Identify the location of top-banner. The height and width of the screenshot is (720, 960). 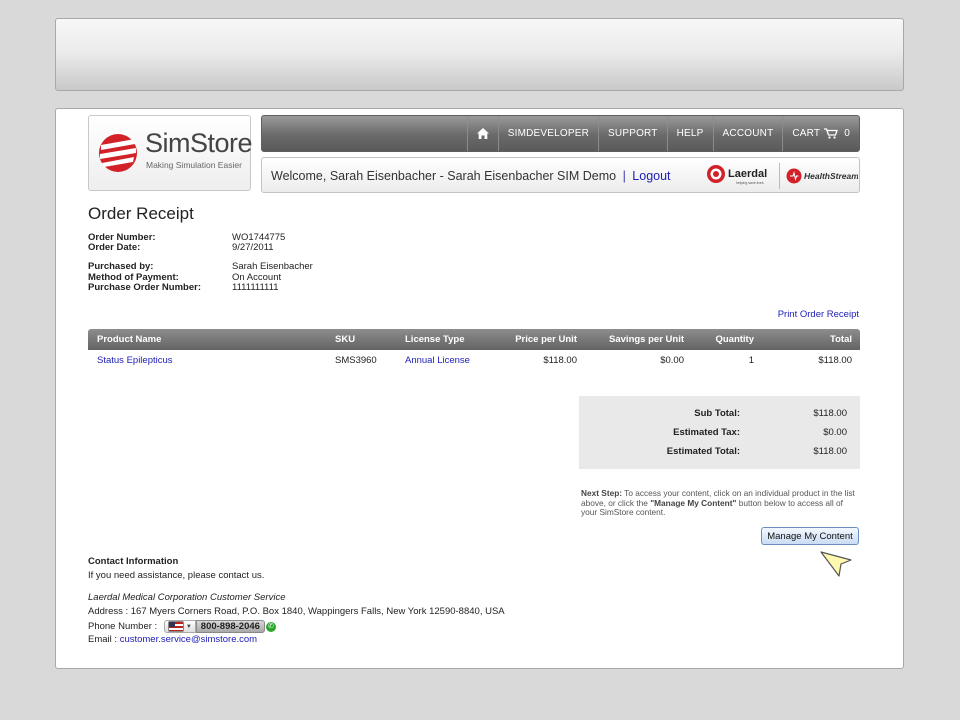
(479, 54).